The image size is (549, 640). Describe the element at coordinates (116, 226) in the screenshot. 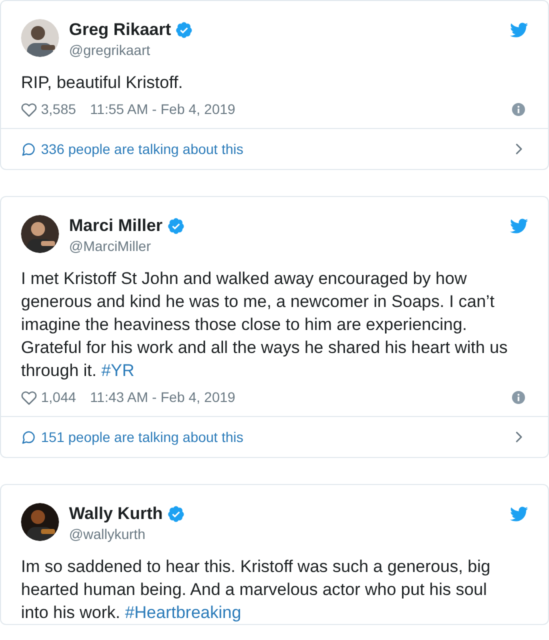

I see `author-name: Marci Miller` at that location.